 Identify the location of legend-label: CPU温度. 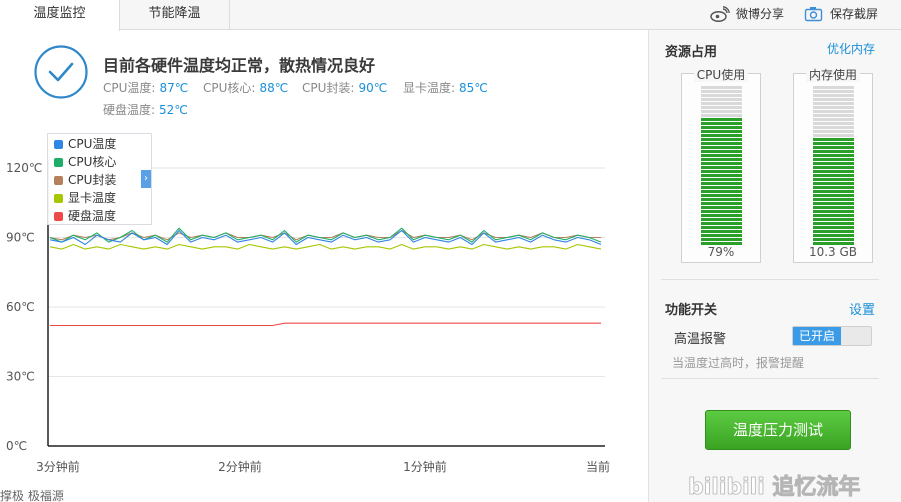
(92, 144).